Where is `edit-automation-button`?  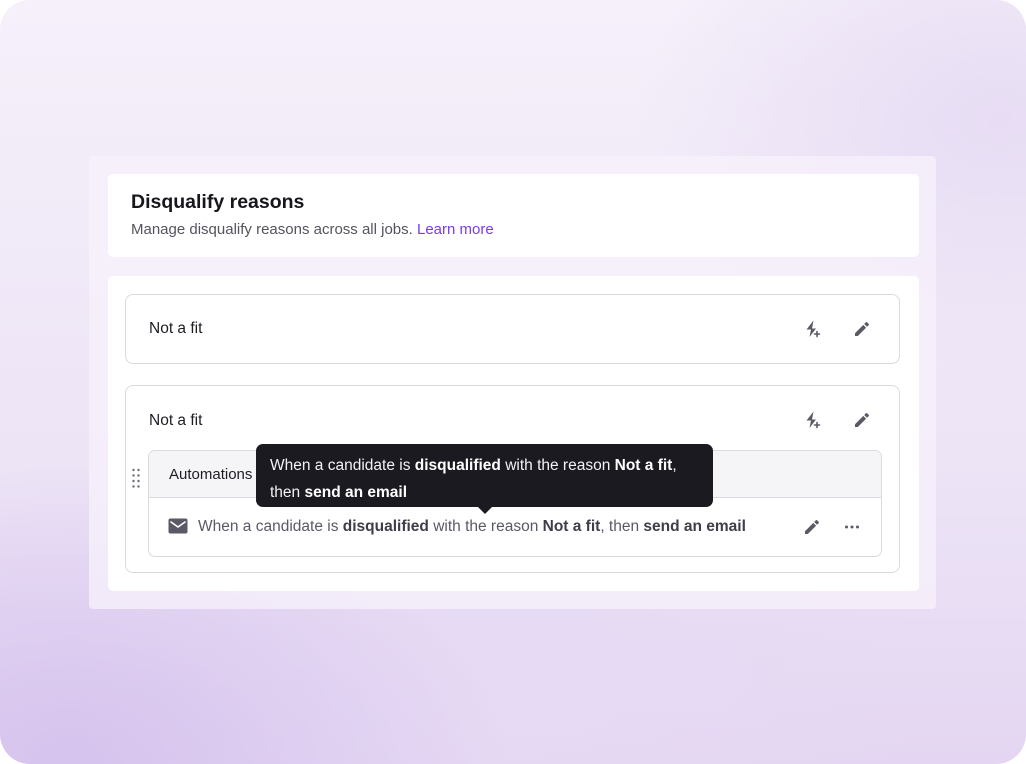 edit-automation-button is located at coordinates (812, 527).